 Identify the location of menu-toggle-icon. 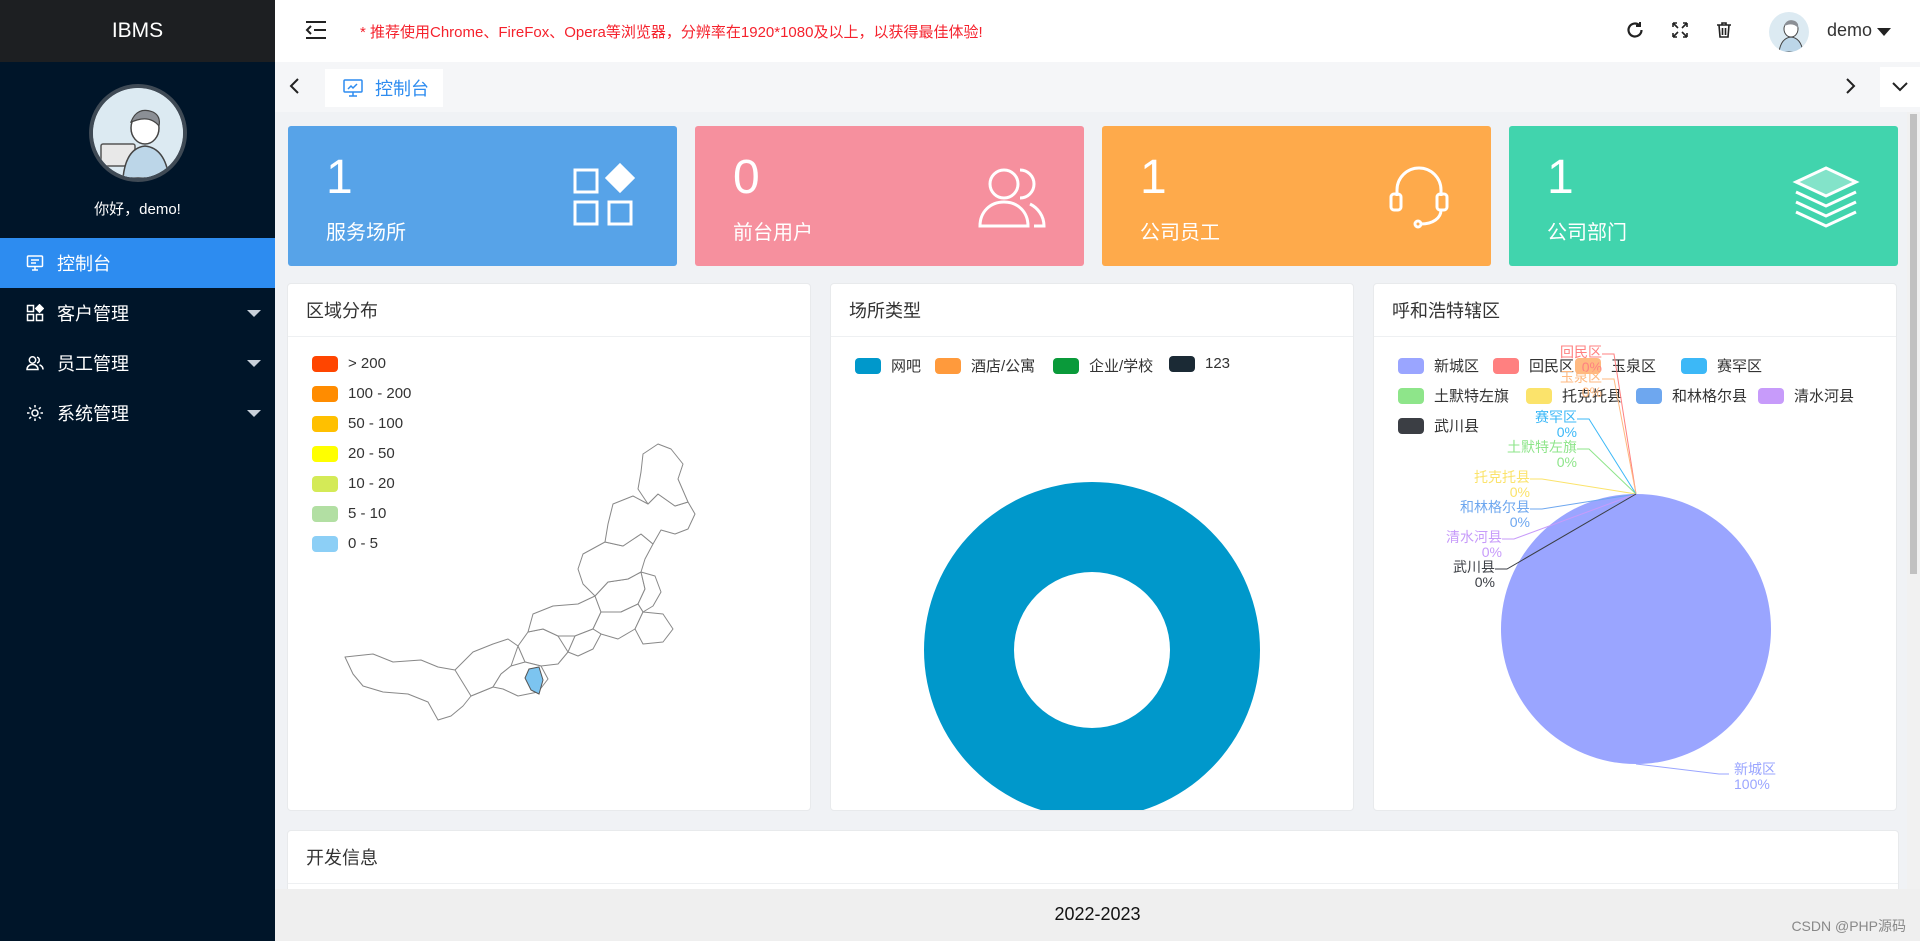
(316, 30).